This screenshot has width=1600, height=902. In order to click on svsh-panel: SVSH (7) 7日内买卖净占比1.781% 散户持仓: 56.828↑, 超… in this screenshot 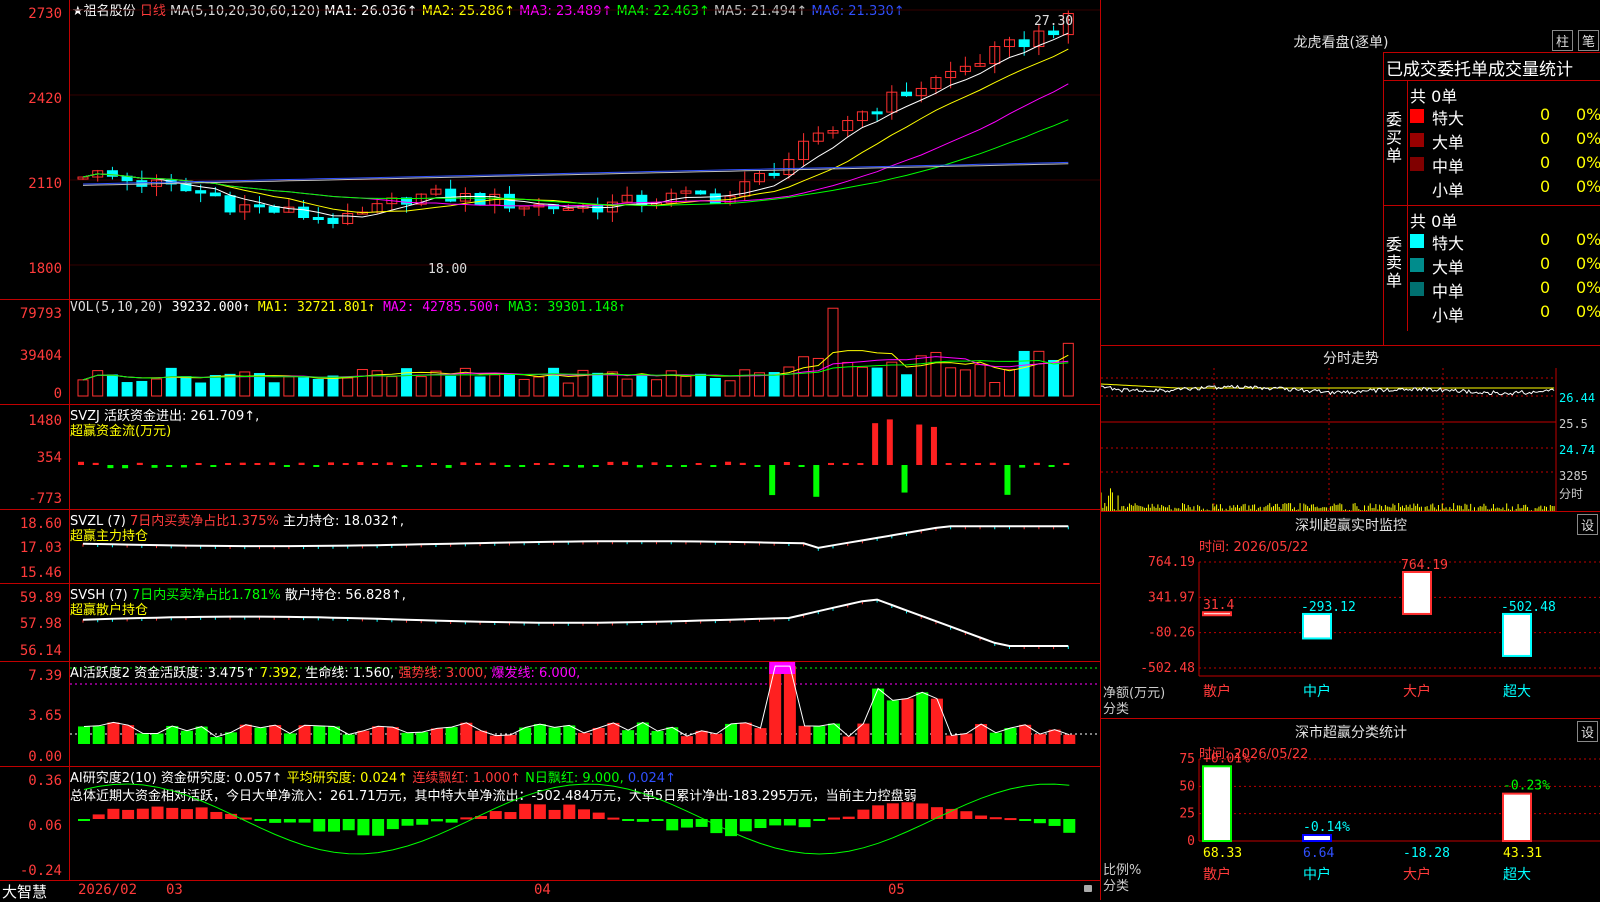, I will do `click(550, 623)`.